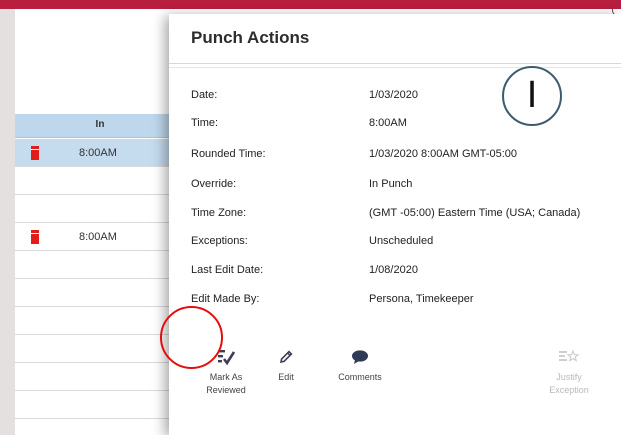  Describe the element at coordinates (250, 37) in the screenshot. I see `dialog-title: Punch Actions` at that location.